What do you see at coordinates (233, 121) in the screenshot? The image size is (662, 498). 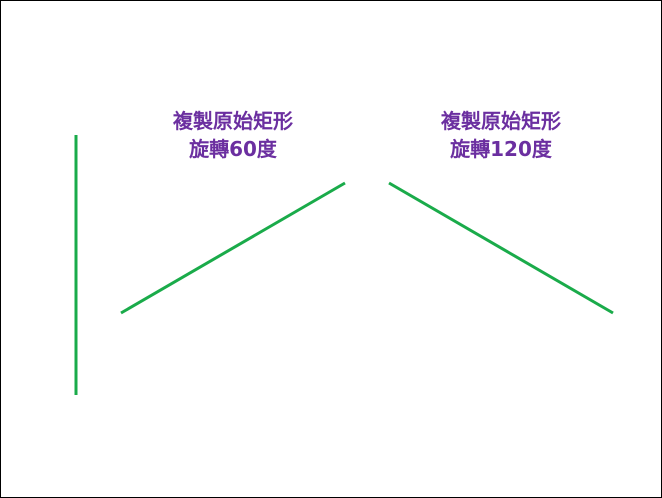 I see `rotate-60-label-line1: 複製原始矩形` at bounding box center [233, 121].